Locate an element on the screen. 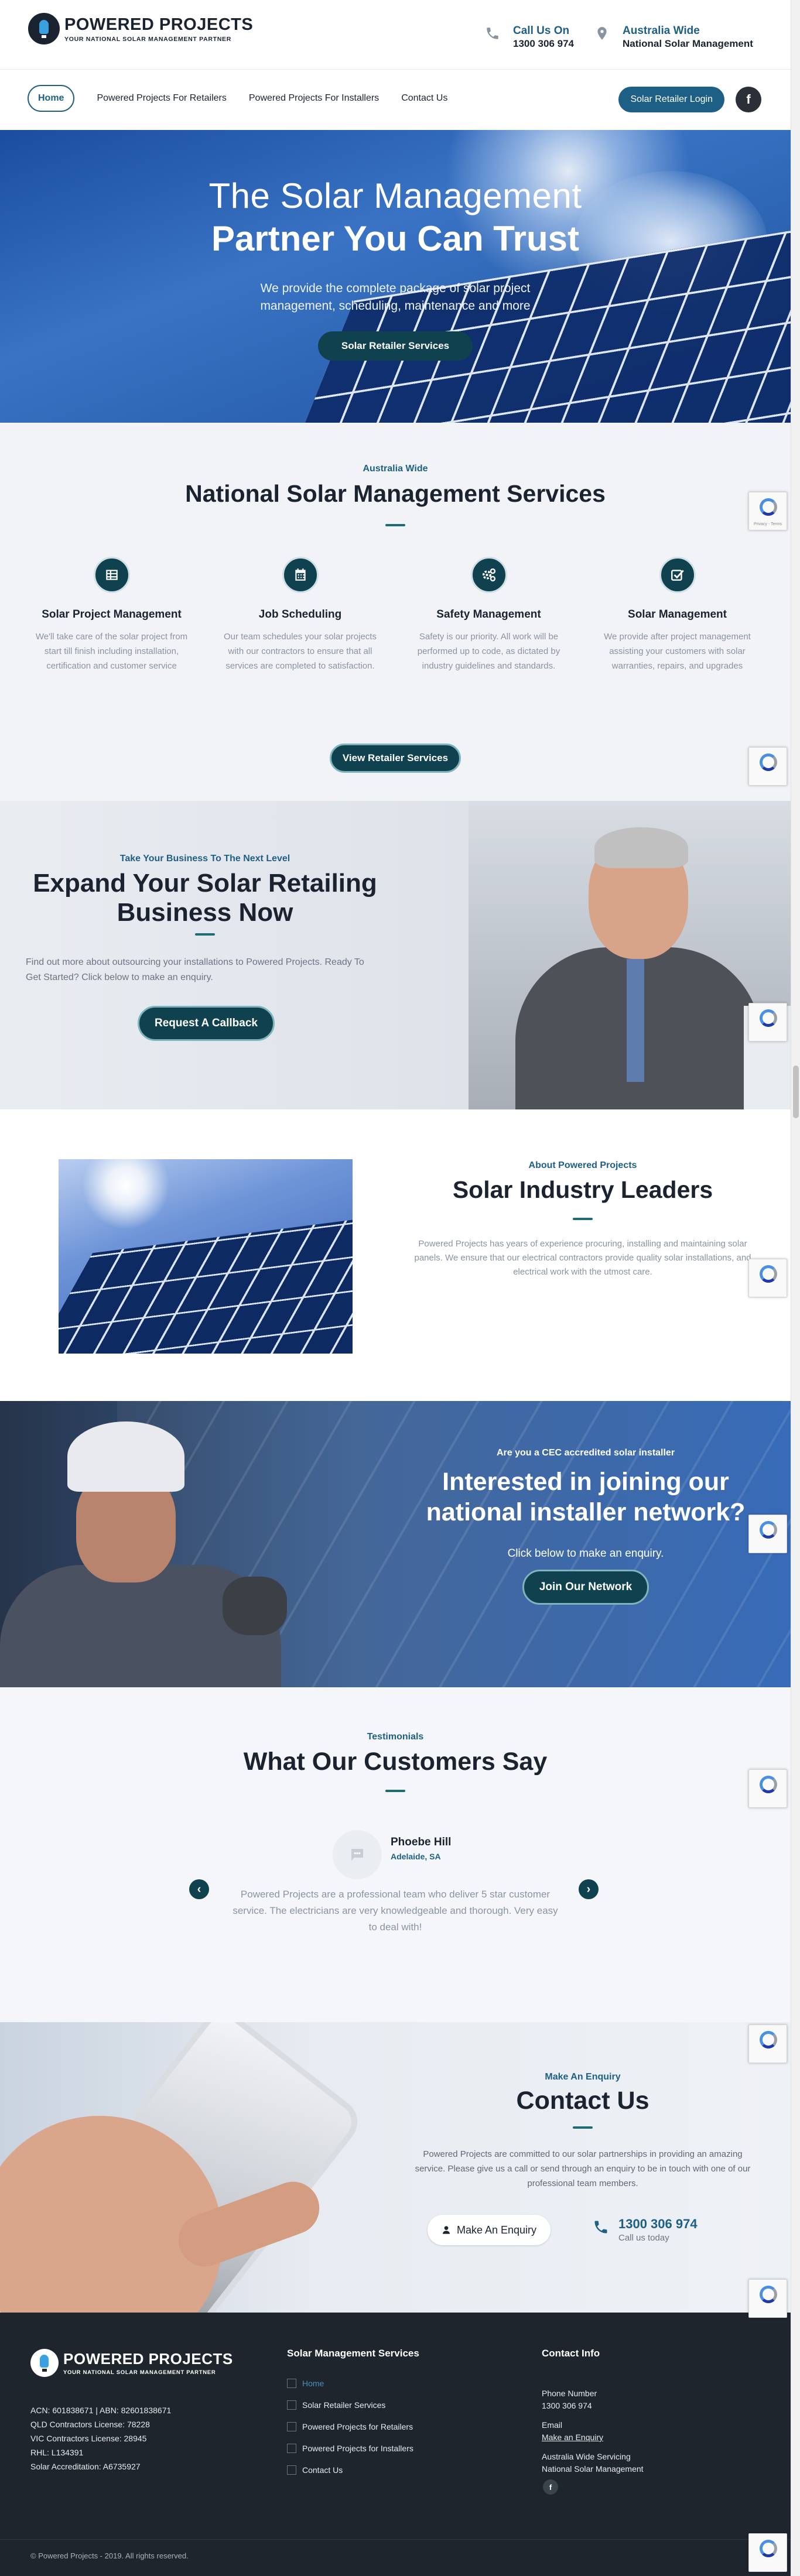 This screenshot has width=800, height=2576. service-title: Job Scheduling is located at coordinates (300, 614).